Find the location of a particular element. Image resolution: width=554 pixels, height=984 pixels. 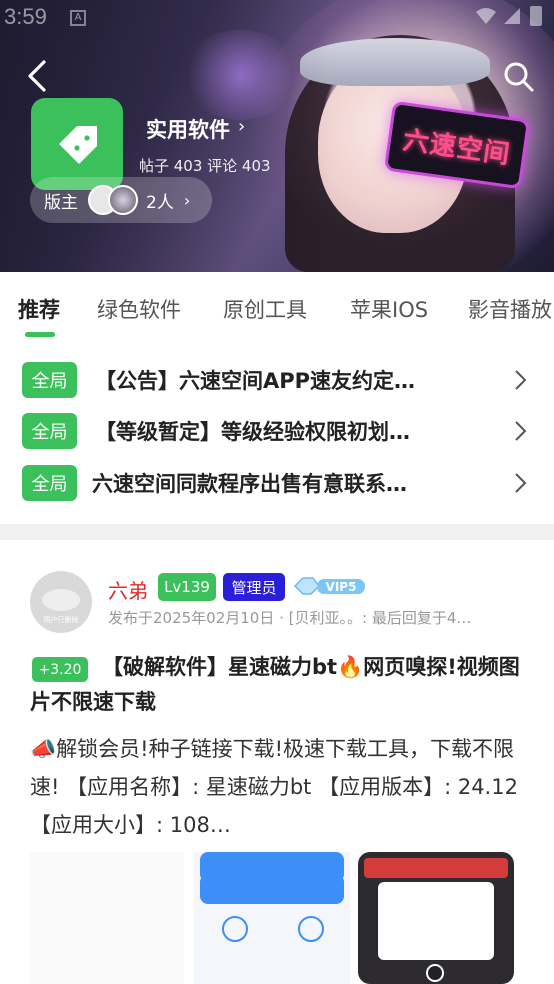

status-bar: 3:59 A is located at coordinates (277, 18).